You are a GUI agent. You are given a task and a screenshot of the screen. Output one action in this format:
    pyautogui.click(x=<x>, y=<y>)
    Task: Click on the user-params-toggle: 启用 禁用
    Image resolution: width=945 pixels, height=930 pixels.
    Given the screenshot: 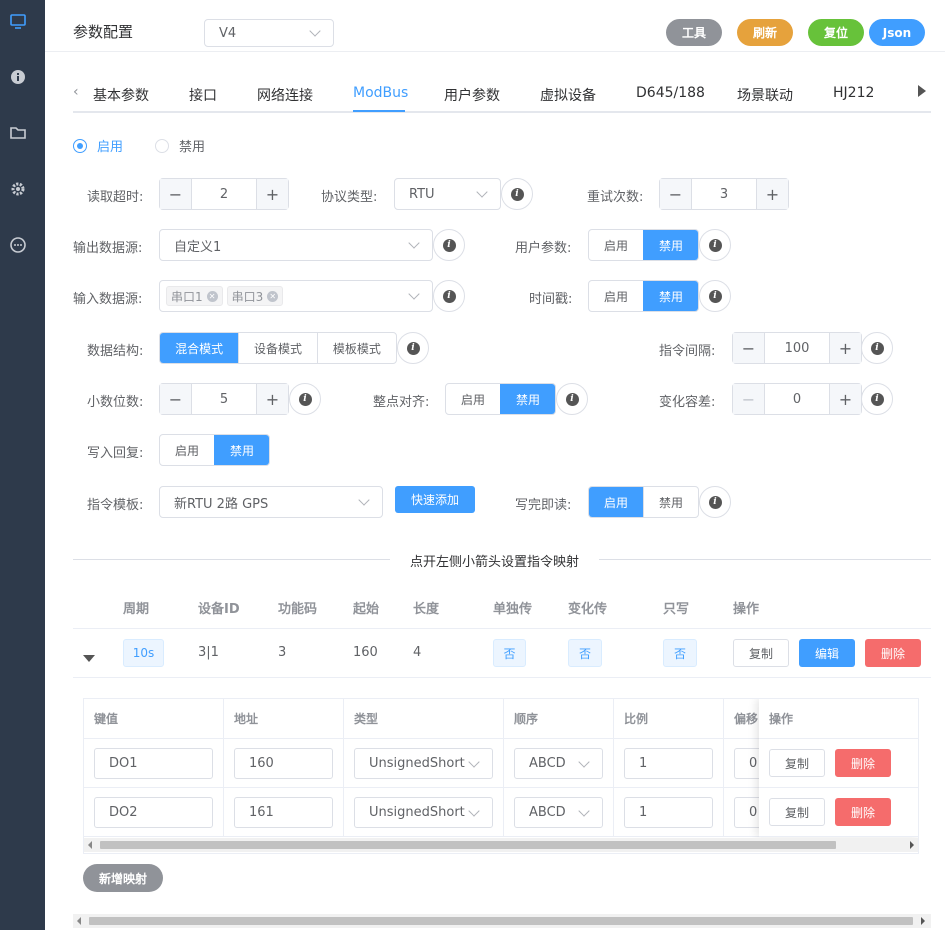 What is the action you would take?
    pyautogui.click(x=643, y=245)
    